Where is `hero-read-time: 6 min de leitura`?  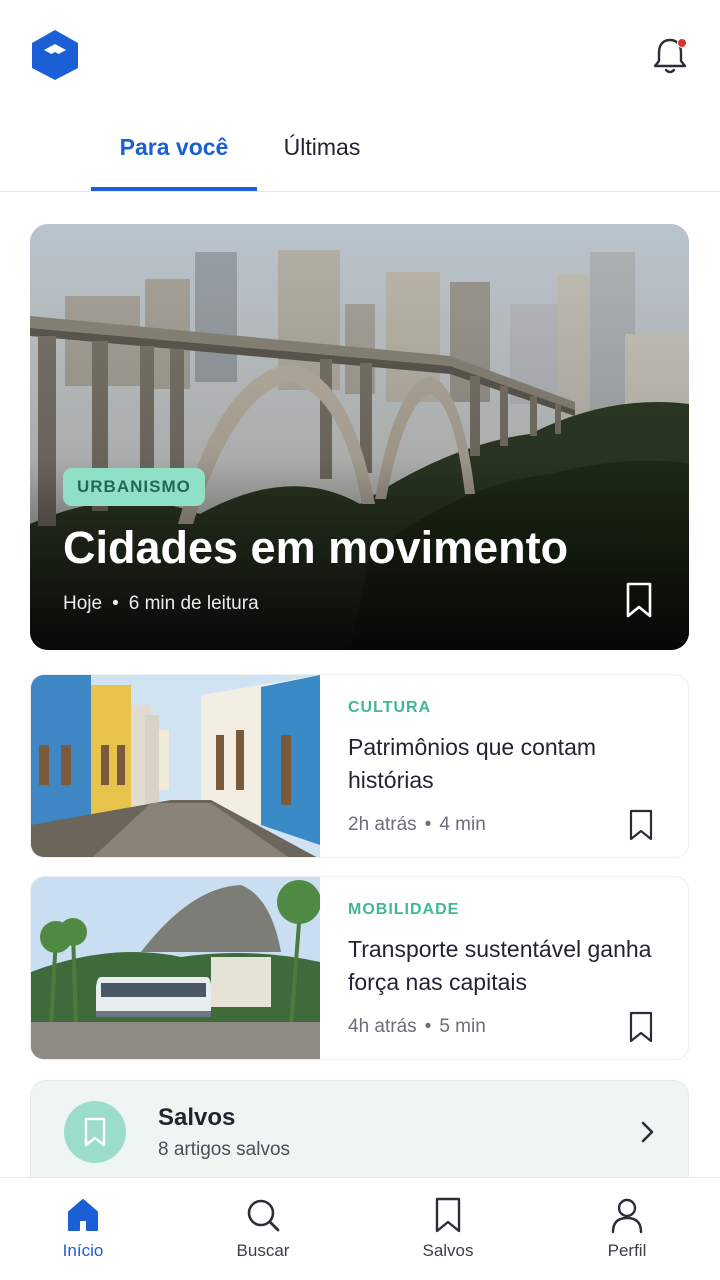
hero-read-time: 6 min de leitura is located at coordinates (193, 603).